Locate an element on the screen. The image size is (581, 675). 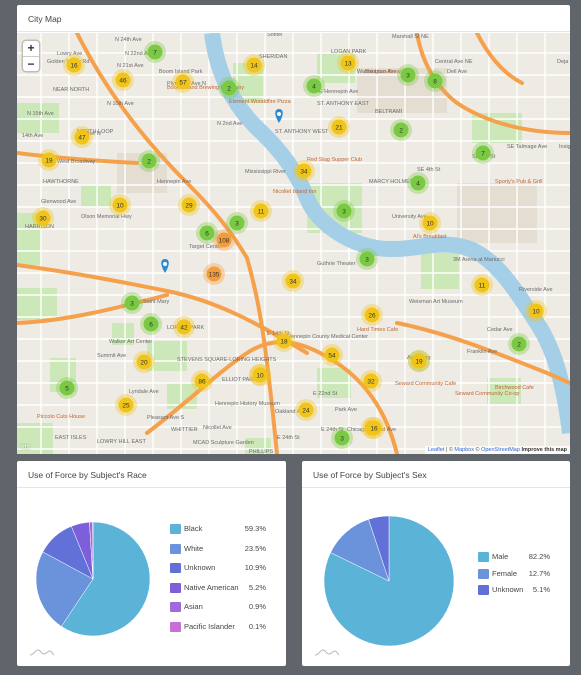
legend-item-female: Female 12.7% is located at coordinates (514, 574).